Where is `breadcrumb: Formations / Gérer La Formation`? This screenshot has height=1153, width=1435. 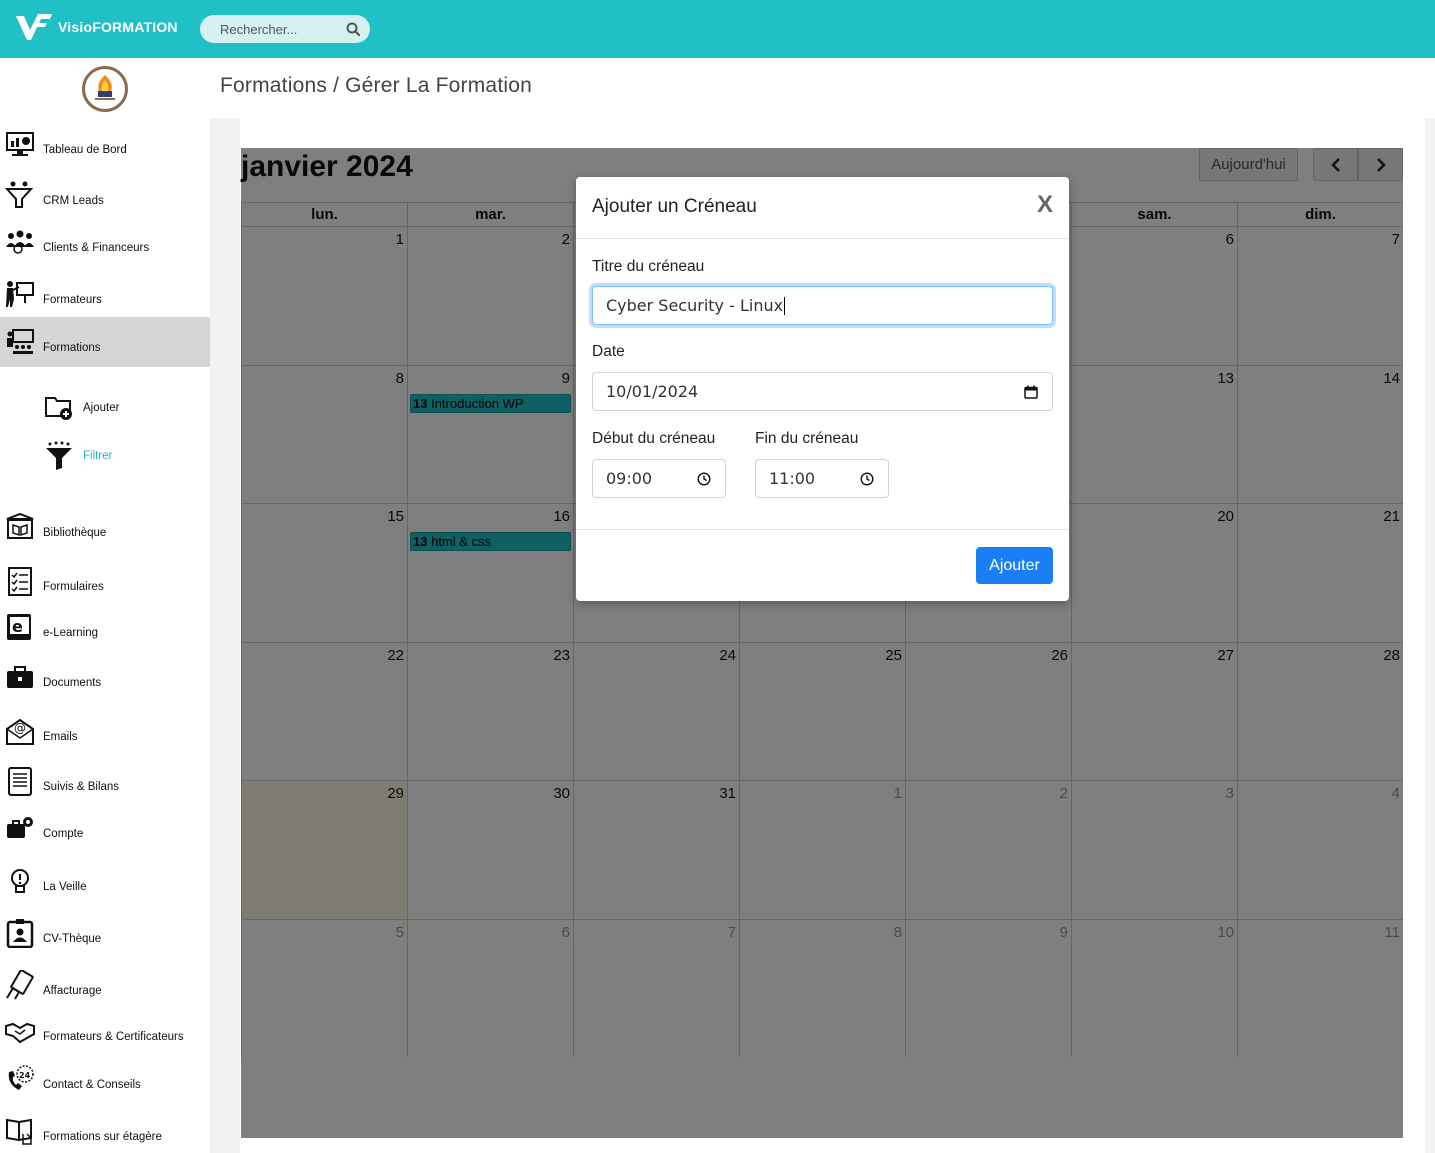 breadcrumb: Formations / Gérer La Formation is located at coordinates (376, 85).